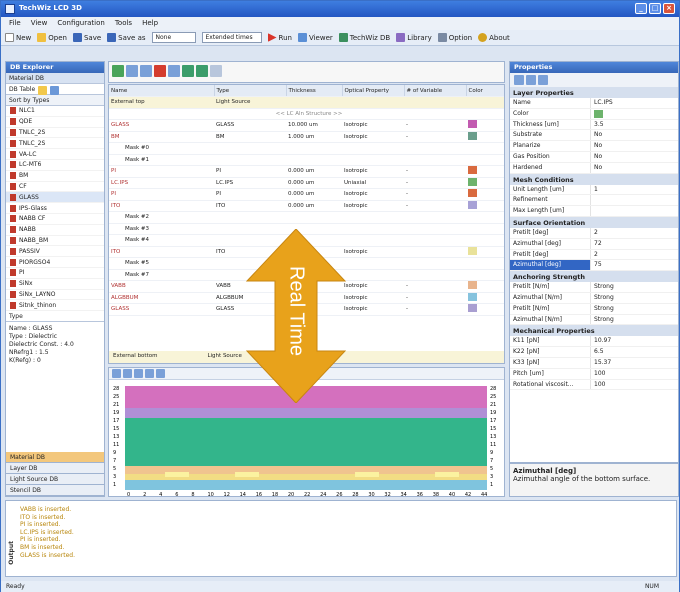 The height and width of the screenshot is (592, 680). What do you see at coordinates (306, 206) in the screenshot?
I see `table-row: ITO ITO 0.000 um Isotropic -` at bounding box center [306, 206].